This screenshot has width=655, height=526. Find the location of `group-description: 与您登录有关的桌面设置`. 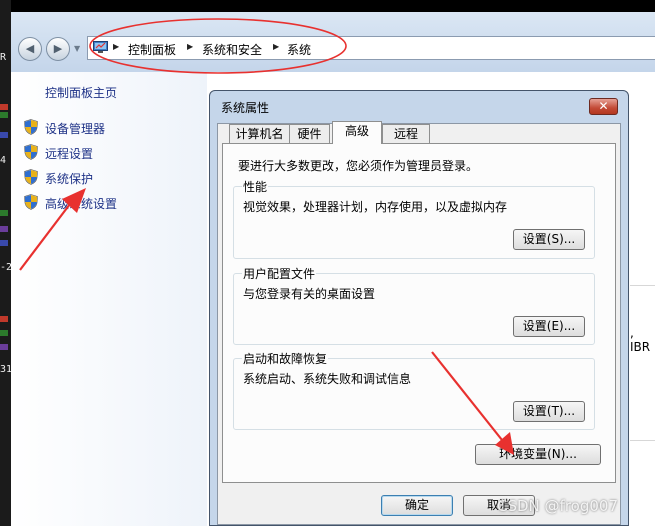

group-description: 与您登录有关的桌面设置 is located at coordinates (309, 294).